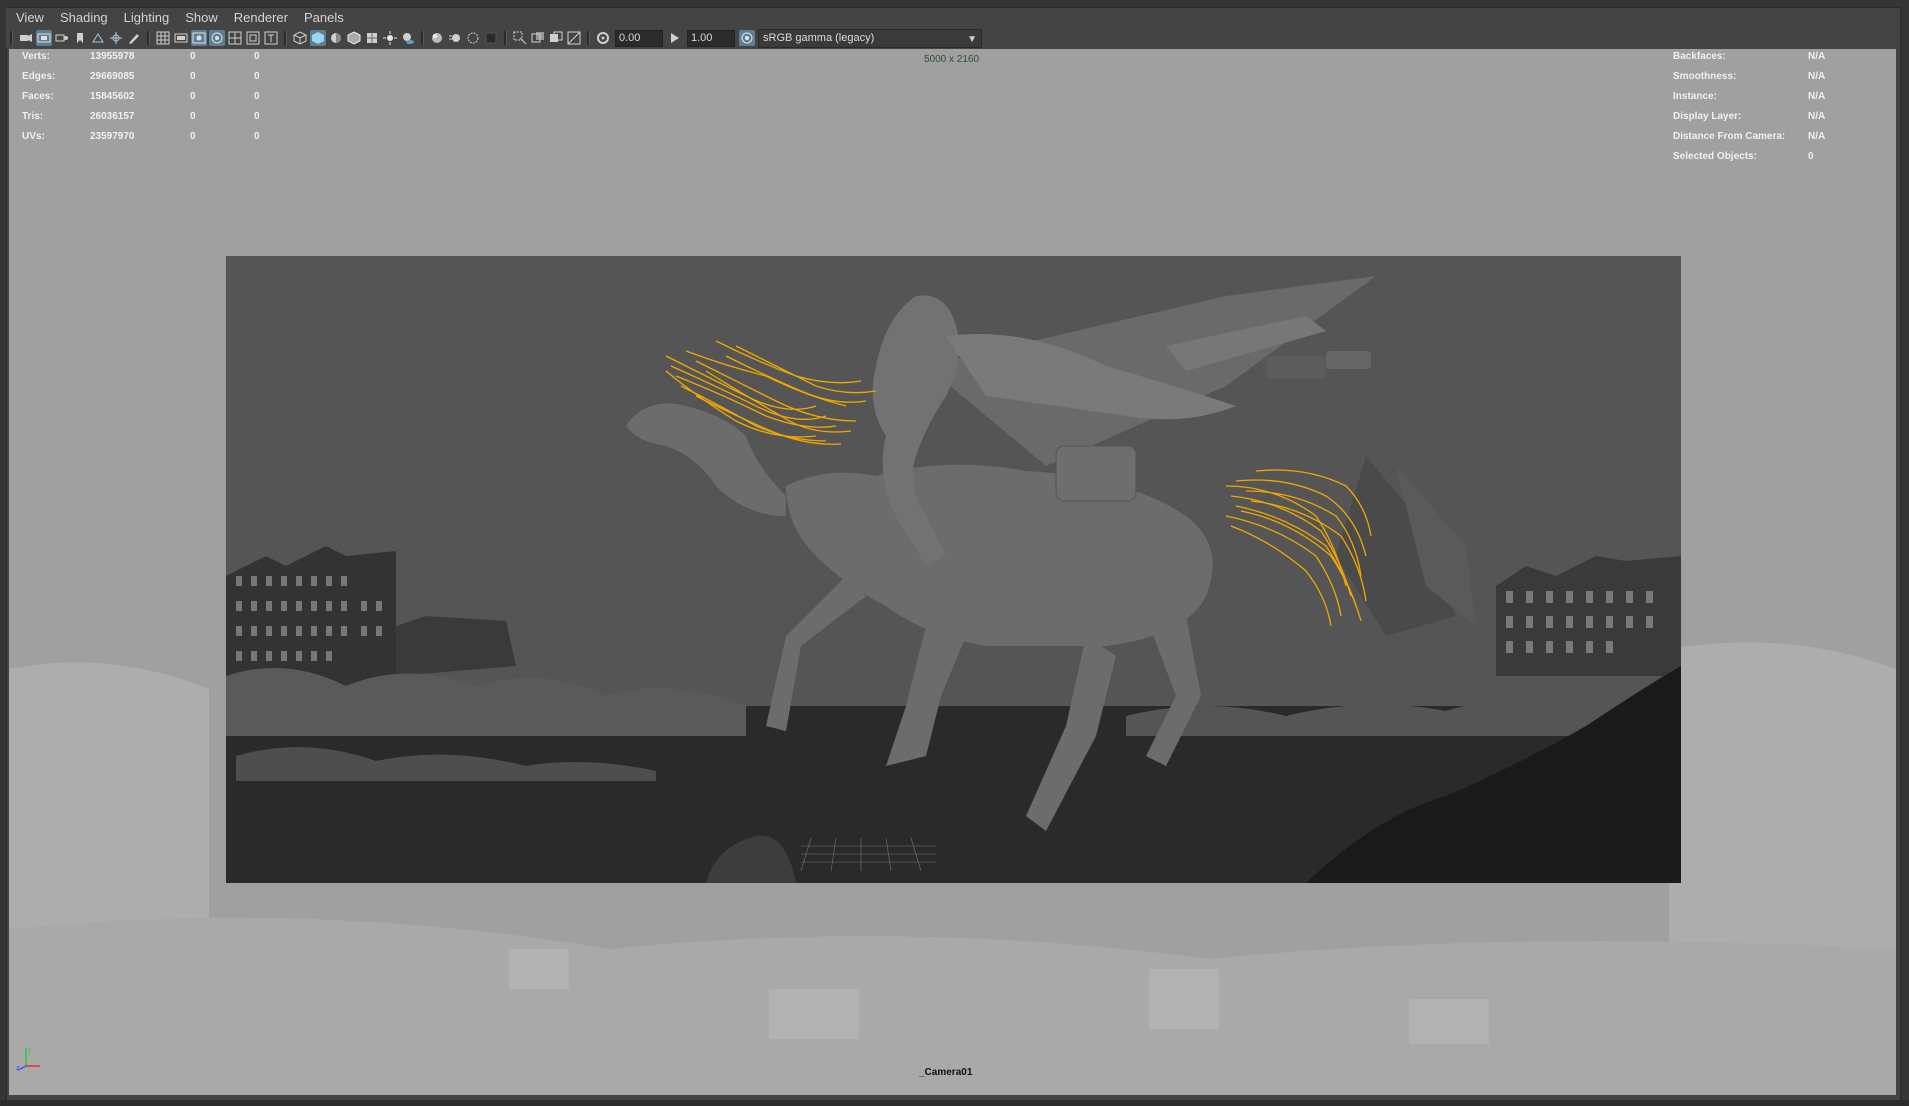 This screenshot has width=1909, height=1106. I want to click on gate-mask-icon, so click(217, 38).